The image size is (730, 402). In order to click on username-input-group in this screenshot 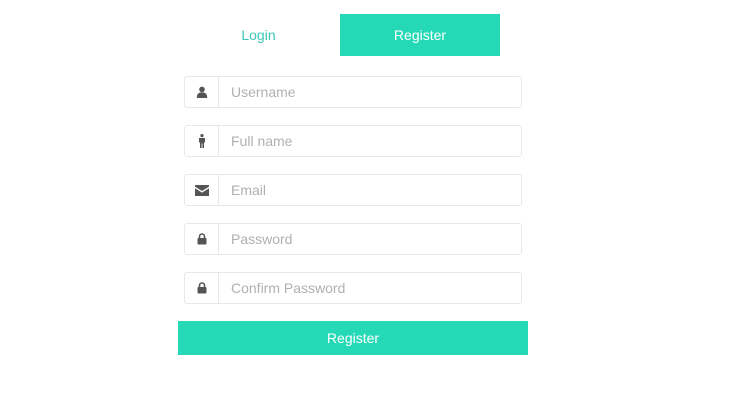, I will do `click(353, 92)`.